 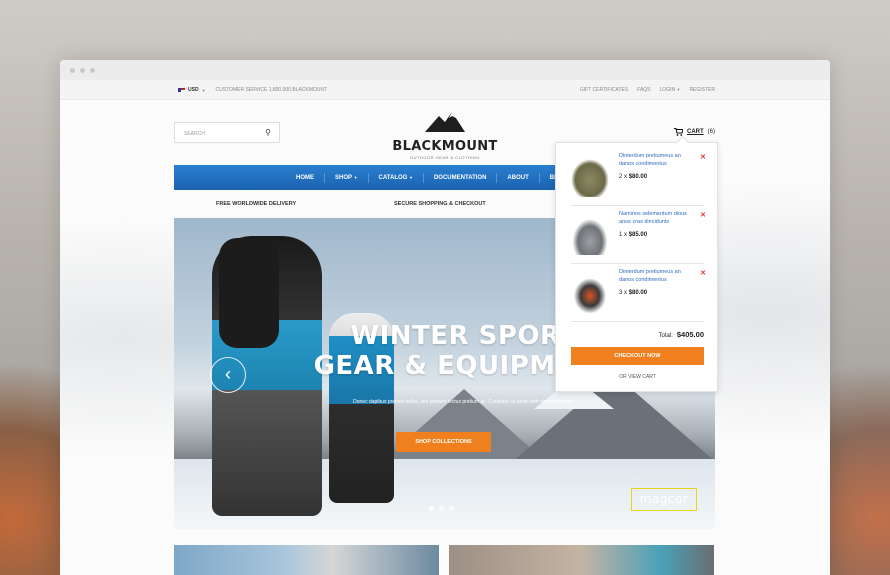 What do you see at coordinates (637, 377) in the screenshot?
I see `view-cart-link: OR VIEW CART` at bounding box center [637, 377].